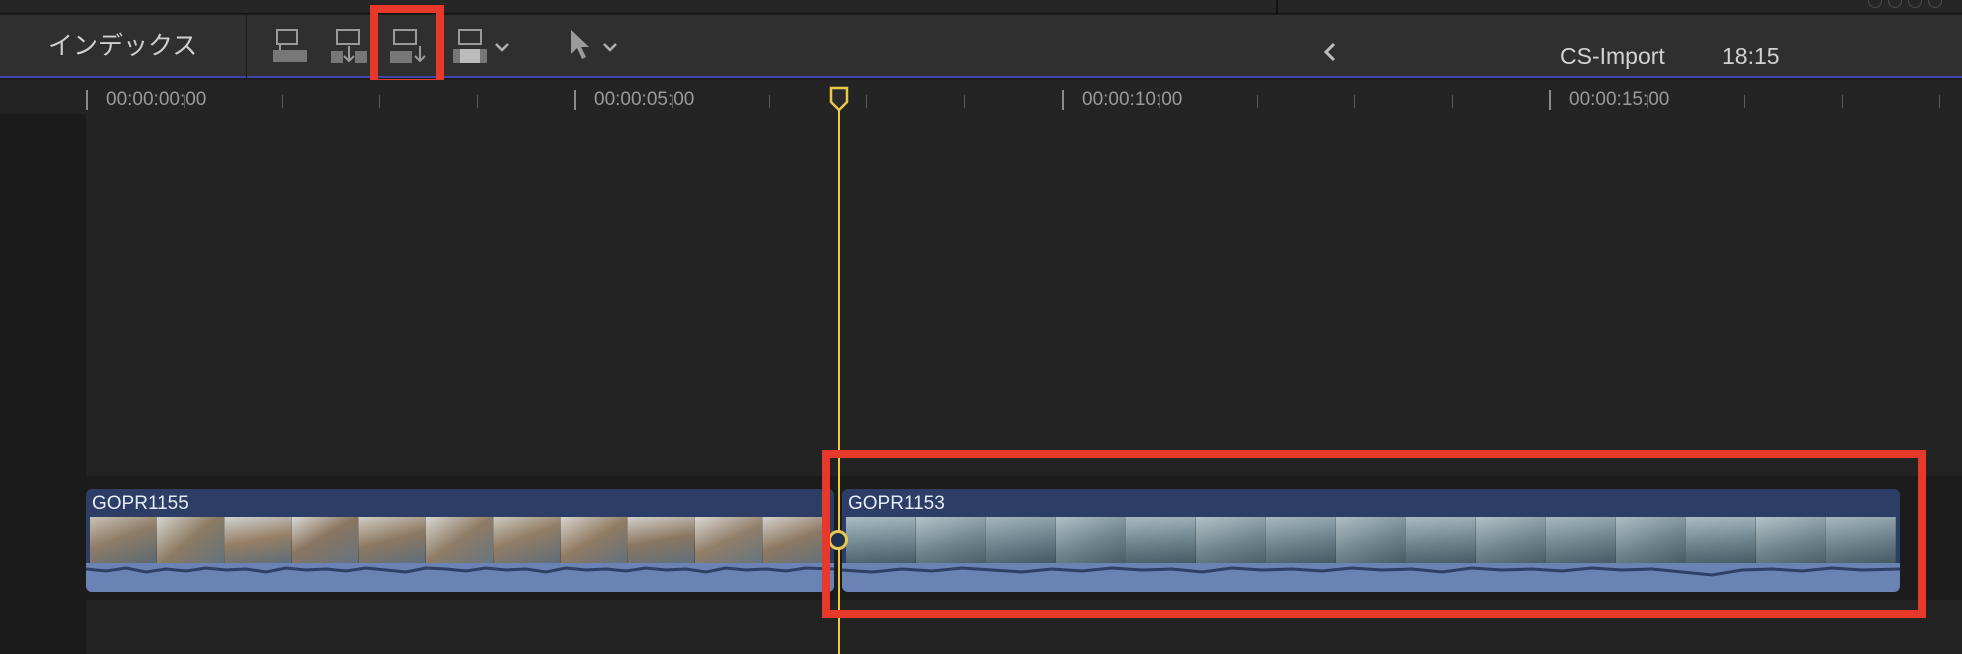 Image resolution: width=1962 pixels, height=654 pixels. Describe the element at coordinates (1612, 56) in the screenshot. I see `project-name: CS-Import` at that location.